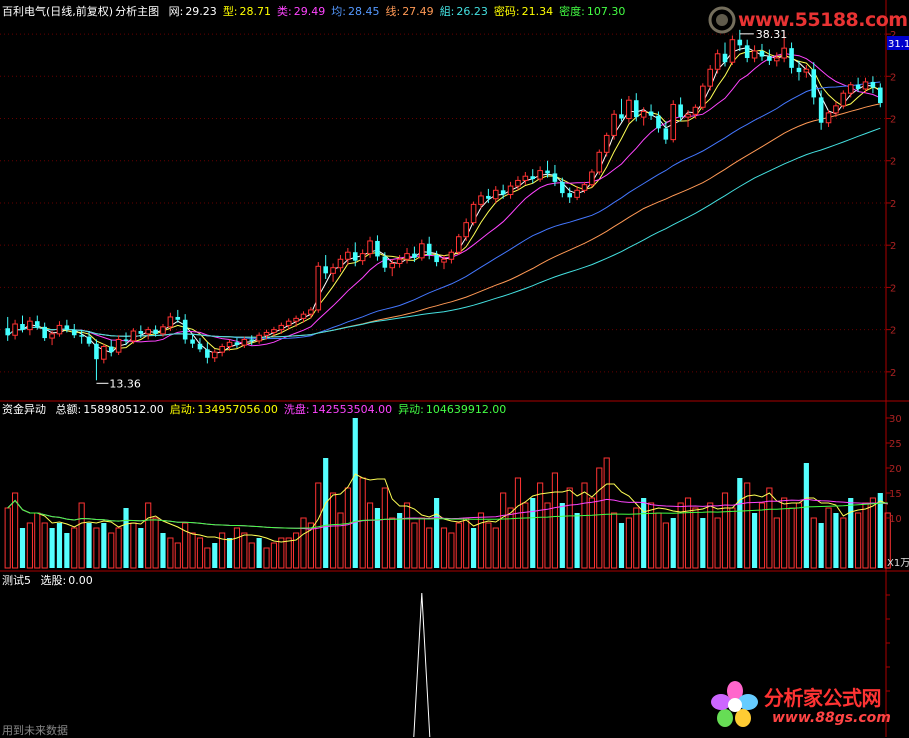  What do you see at coordinates (237, 409) in the screenshot?
I see `volume-indicator-value: 134957056.00` at bounding box center [237, 409].